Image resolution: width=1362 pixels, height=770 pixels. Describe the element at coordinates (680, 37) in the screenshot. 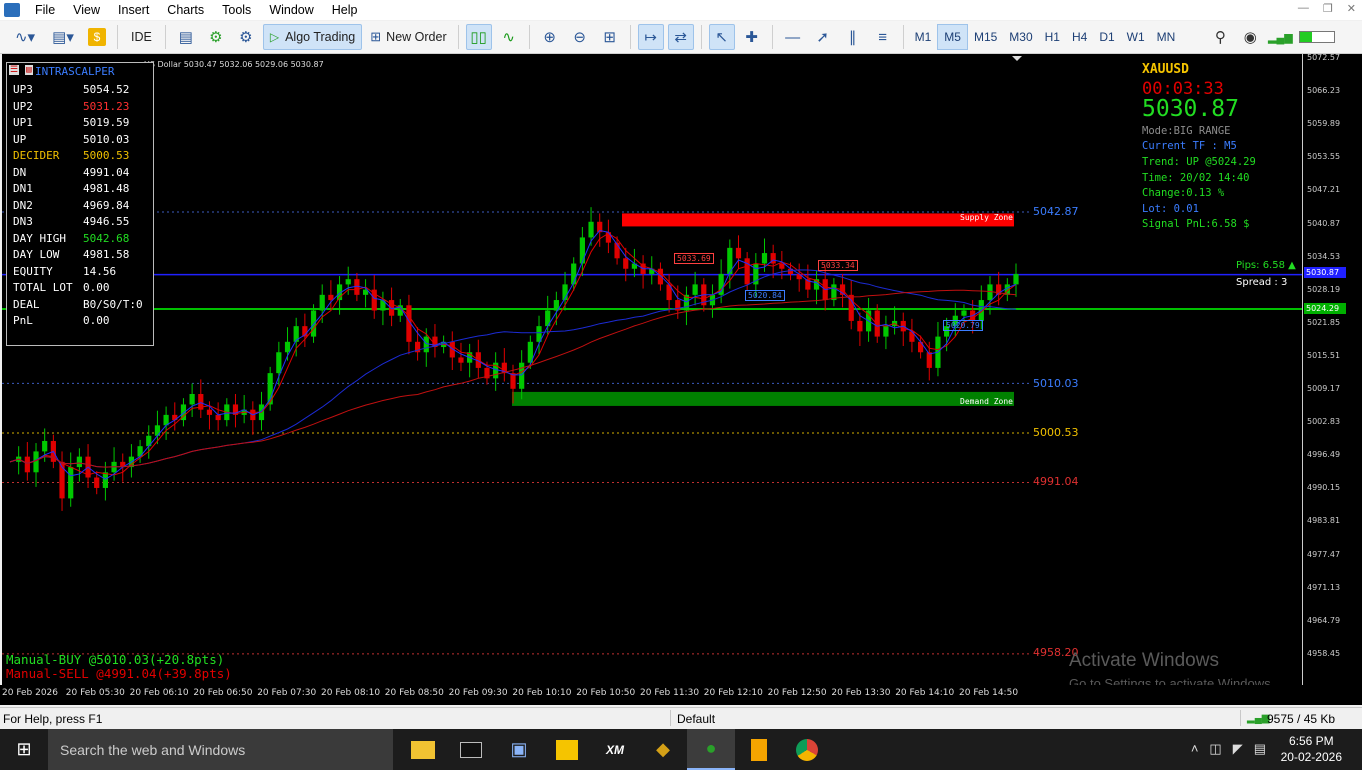

I see `chart-shift-icon: ⇄` at that location.